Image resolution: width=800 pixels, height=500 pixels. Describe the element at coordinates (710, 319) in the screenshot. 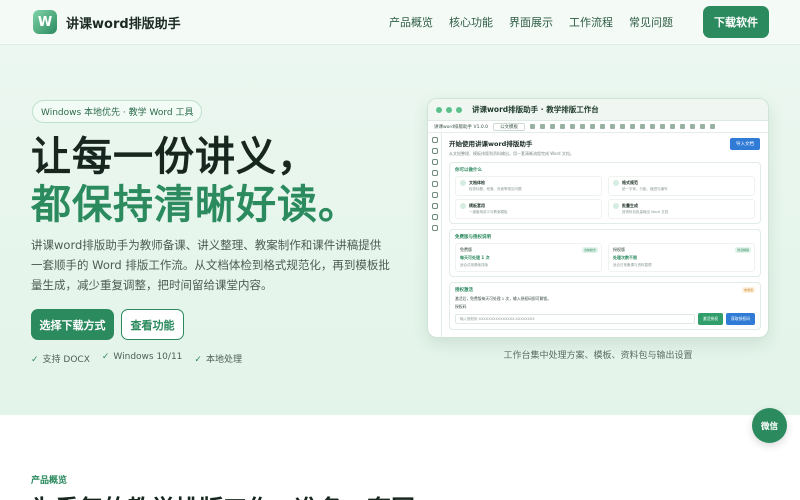

I see `activate-button: 激活授权` at that location.